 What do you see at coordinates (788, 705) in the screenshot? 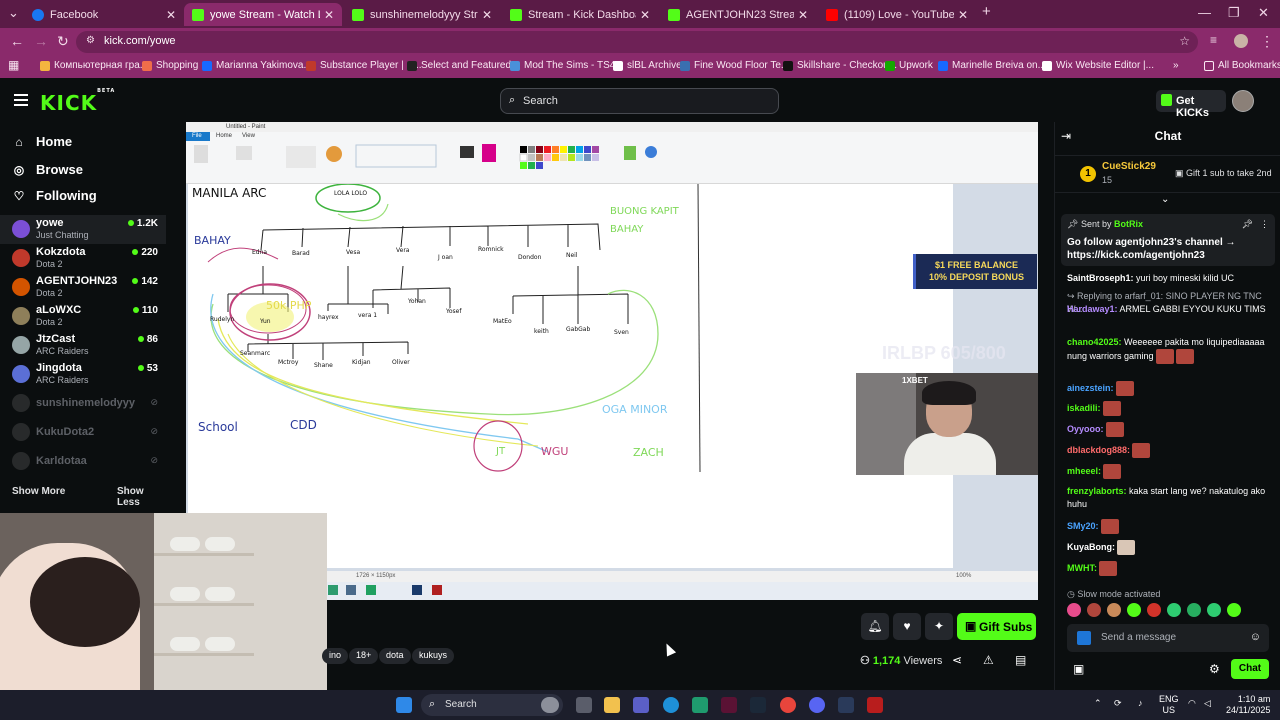
I see `chrome-icon` at bounding box center [788, 705].